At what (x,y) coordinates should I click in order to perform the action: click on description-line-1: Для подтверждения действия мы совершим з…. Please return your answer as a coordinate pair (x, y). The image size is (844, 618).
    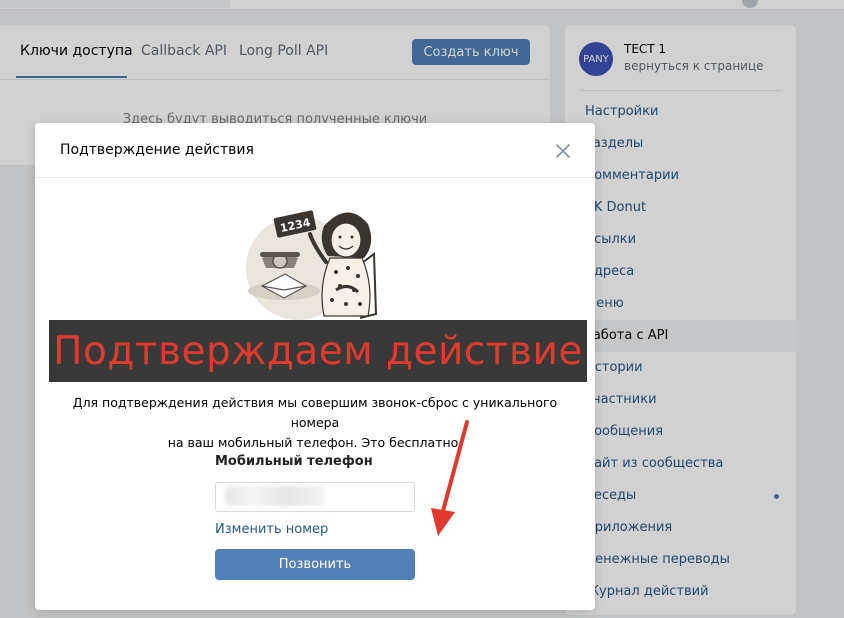
    Looking at the image, I should click on (315, 412).